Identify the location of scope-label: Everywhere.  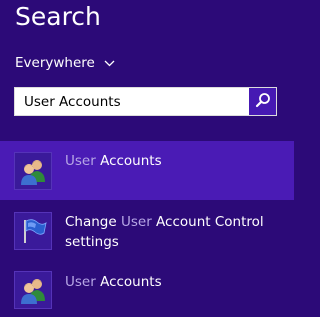
(55, 63).